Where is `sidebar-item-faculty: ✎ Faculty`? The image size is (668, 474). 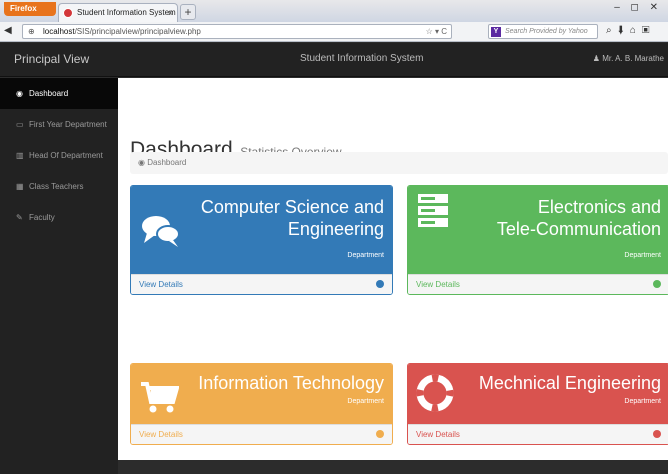 sidebar-item-faculty: ✎ Faculty is located at coordinates (59, 217).